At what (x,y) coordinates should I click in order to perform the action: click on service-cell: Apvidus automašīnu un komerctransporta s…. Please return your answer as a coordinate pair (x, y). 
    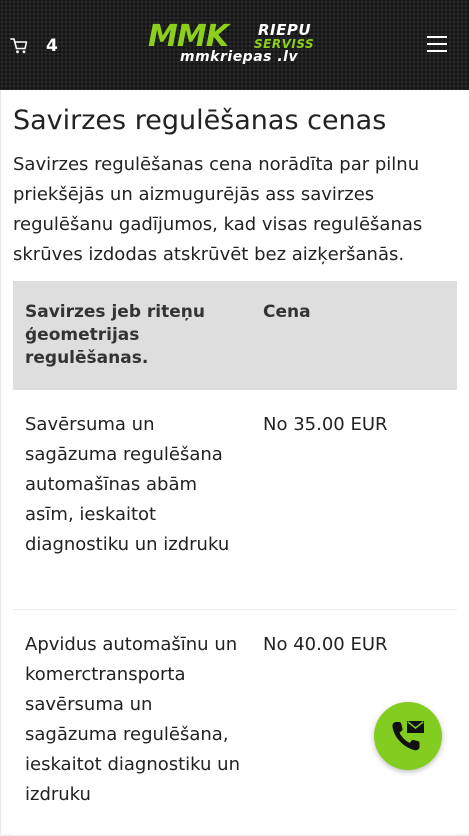
    Looking at the image, I should click on (132, 719).